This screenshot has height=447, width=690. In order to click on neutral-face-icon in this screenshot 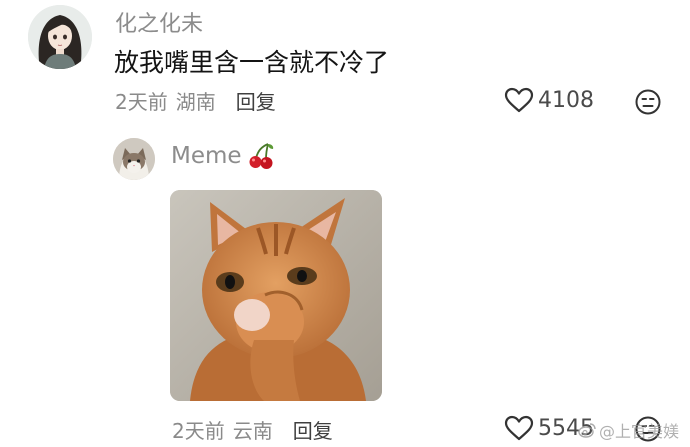, I will do `click(648, 104)`.